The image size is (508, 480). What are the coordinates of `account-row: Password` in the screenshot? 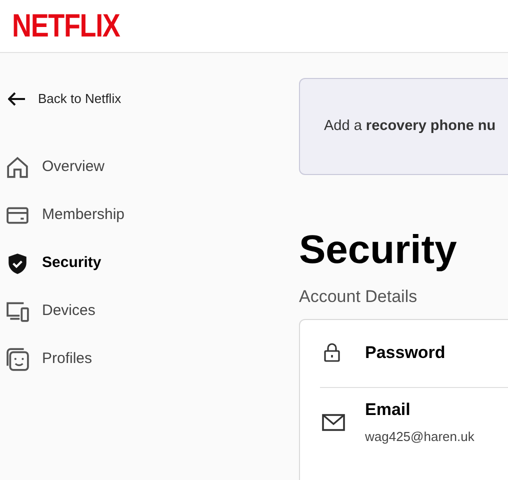 It's located at (414, 354).